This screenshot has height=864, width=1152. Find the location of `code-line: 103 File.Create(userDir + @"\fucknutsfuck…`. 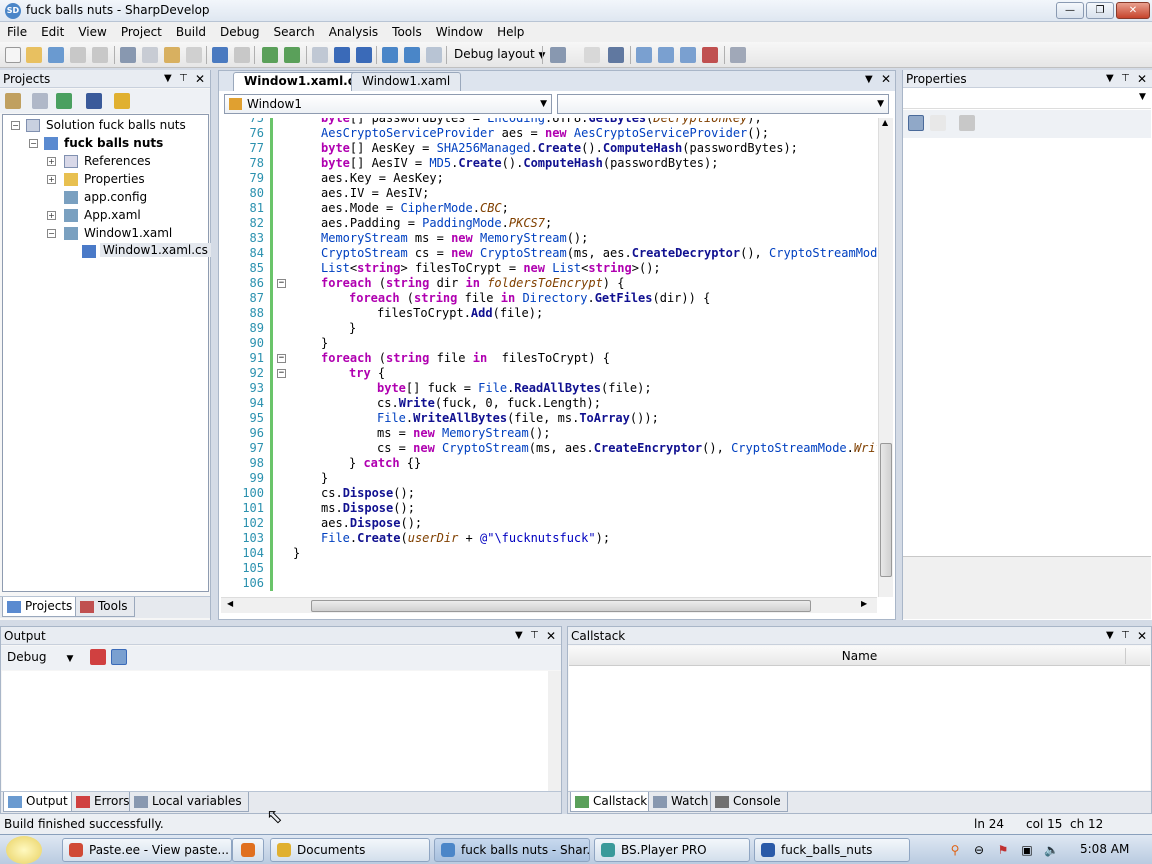

code-line: 103 File.Create(userDir + @"\fucknutsfuck… is located at coordinates (549, 538).